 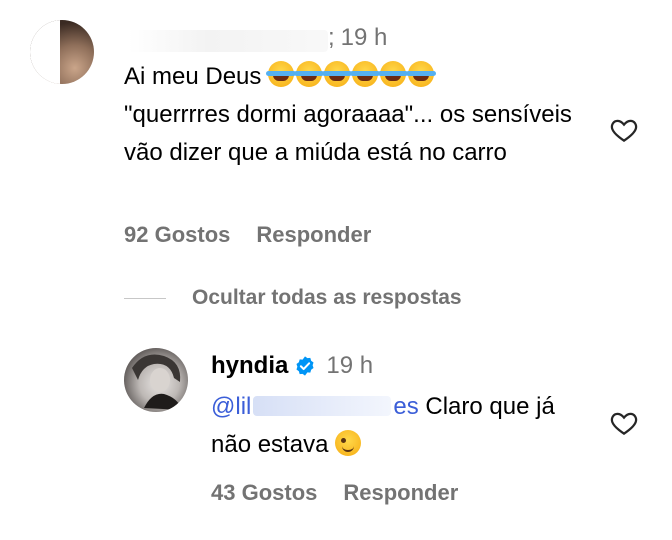 I want to click on hide-replies-toggle: Ocultar todas as respostas, so click(x=293, y=298).